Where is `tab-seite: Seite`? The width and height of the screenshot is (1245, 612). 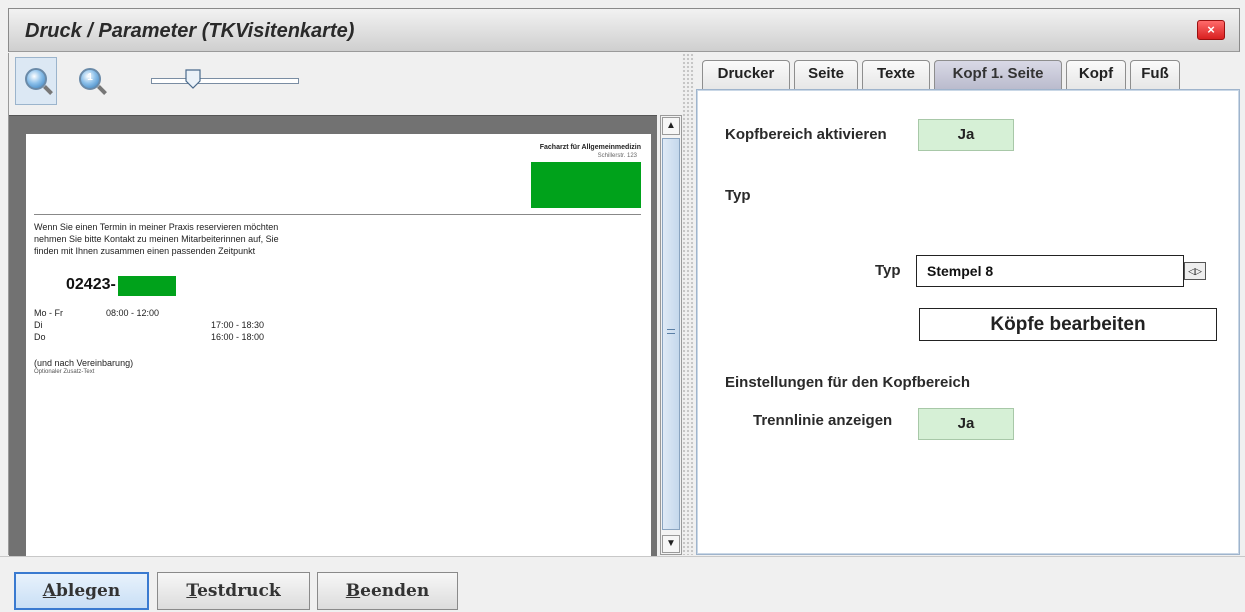
tab-seite: Seite is located at coordinates (826, 75).